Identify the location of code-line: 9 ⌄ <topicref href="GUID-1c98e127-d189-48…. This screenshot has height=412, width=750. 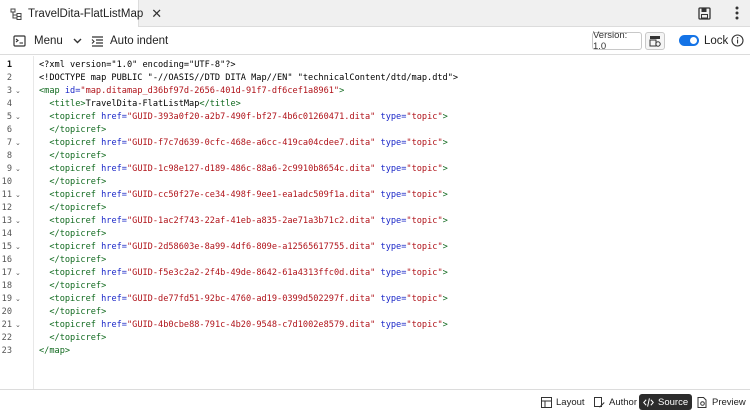
(375, 169).